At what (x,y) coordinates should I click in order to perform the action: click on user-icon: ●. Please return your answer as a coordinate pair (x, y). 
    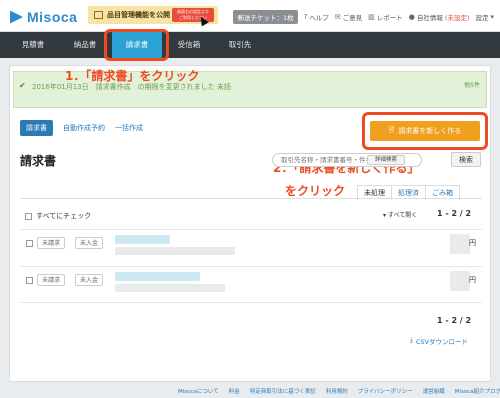
    Looking at the image, I should click on (411, 17).